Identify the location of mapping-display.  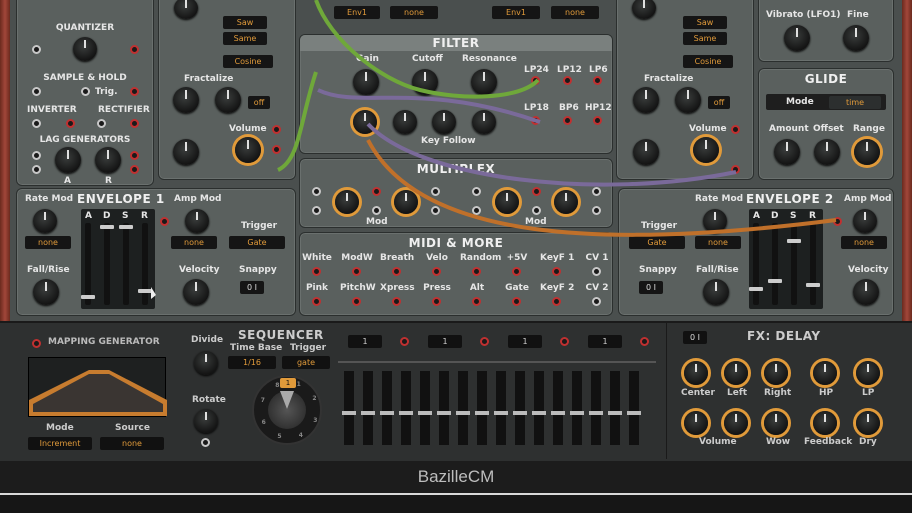
(97, 387).